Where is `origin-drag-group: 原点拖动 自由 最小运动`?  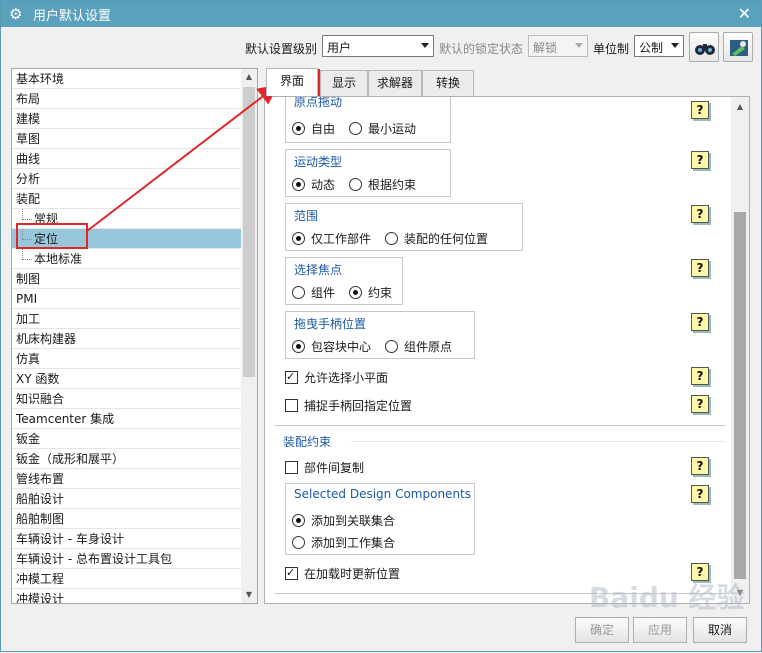 origin-drag-group: 原点拖动 自由 最小运动 is located at coordinates (368, 120).